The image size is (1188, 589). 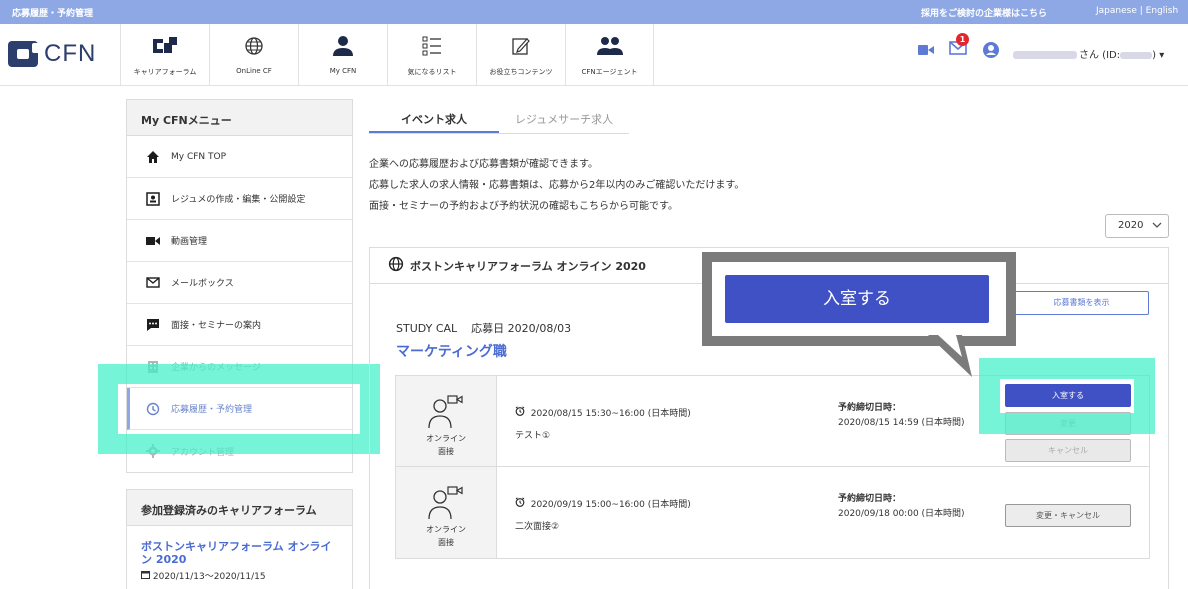 What do you see at coordinates (239, 118) in the screenshot?
I see `menu-title: My CFNメニュー` at bounding box center [239, 118].